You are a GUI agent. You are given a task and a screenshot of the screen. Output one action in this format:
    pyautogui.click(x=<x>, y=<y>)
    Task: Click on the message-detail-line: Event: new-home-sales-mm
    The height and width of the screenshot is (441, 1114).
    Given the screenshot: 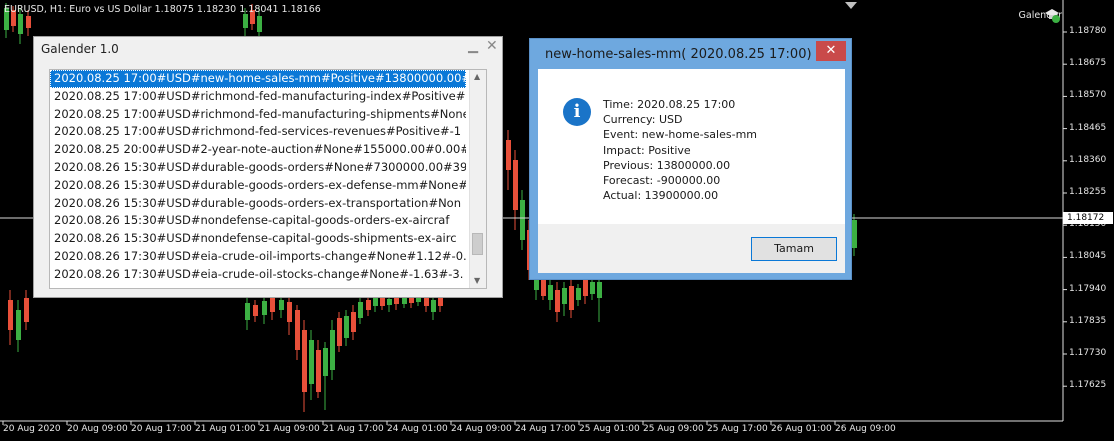 What is the action you would take?
    pyautogui.click(x=680, y=135)
    